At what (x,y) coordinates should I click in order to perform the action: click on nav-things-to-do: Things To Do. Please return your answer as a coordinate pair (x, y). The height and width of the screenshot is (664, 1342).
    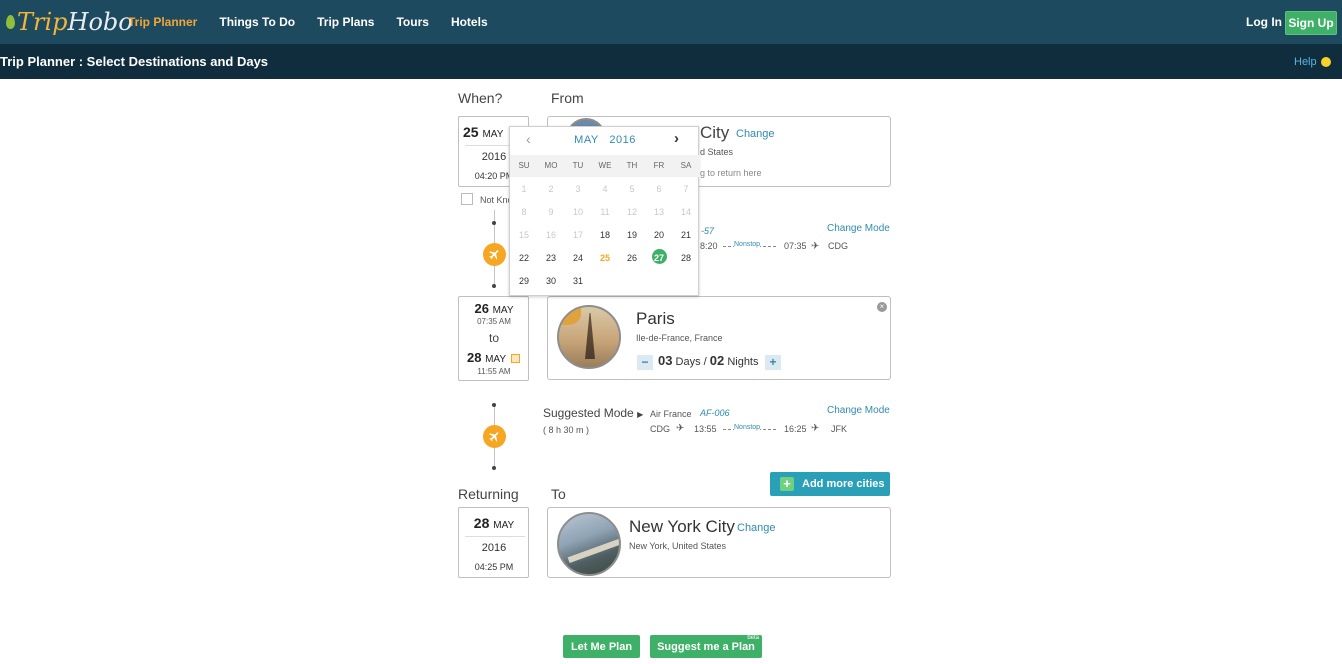
    Looking at the image, I should click on (257, 22).